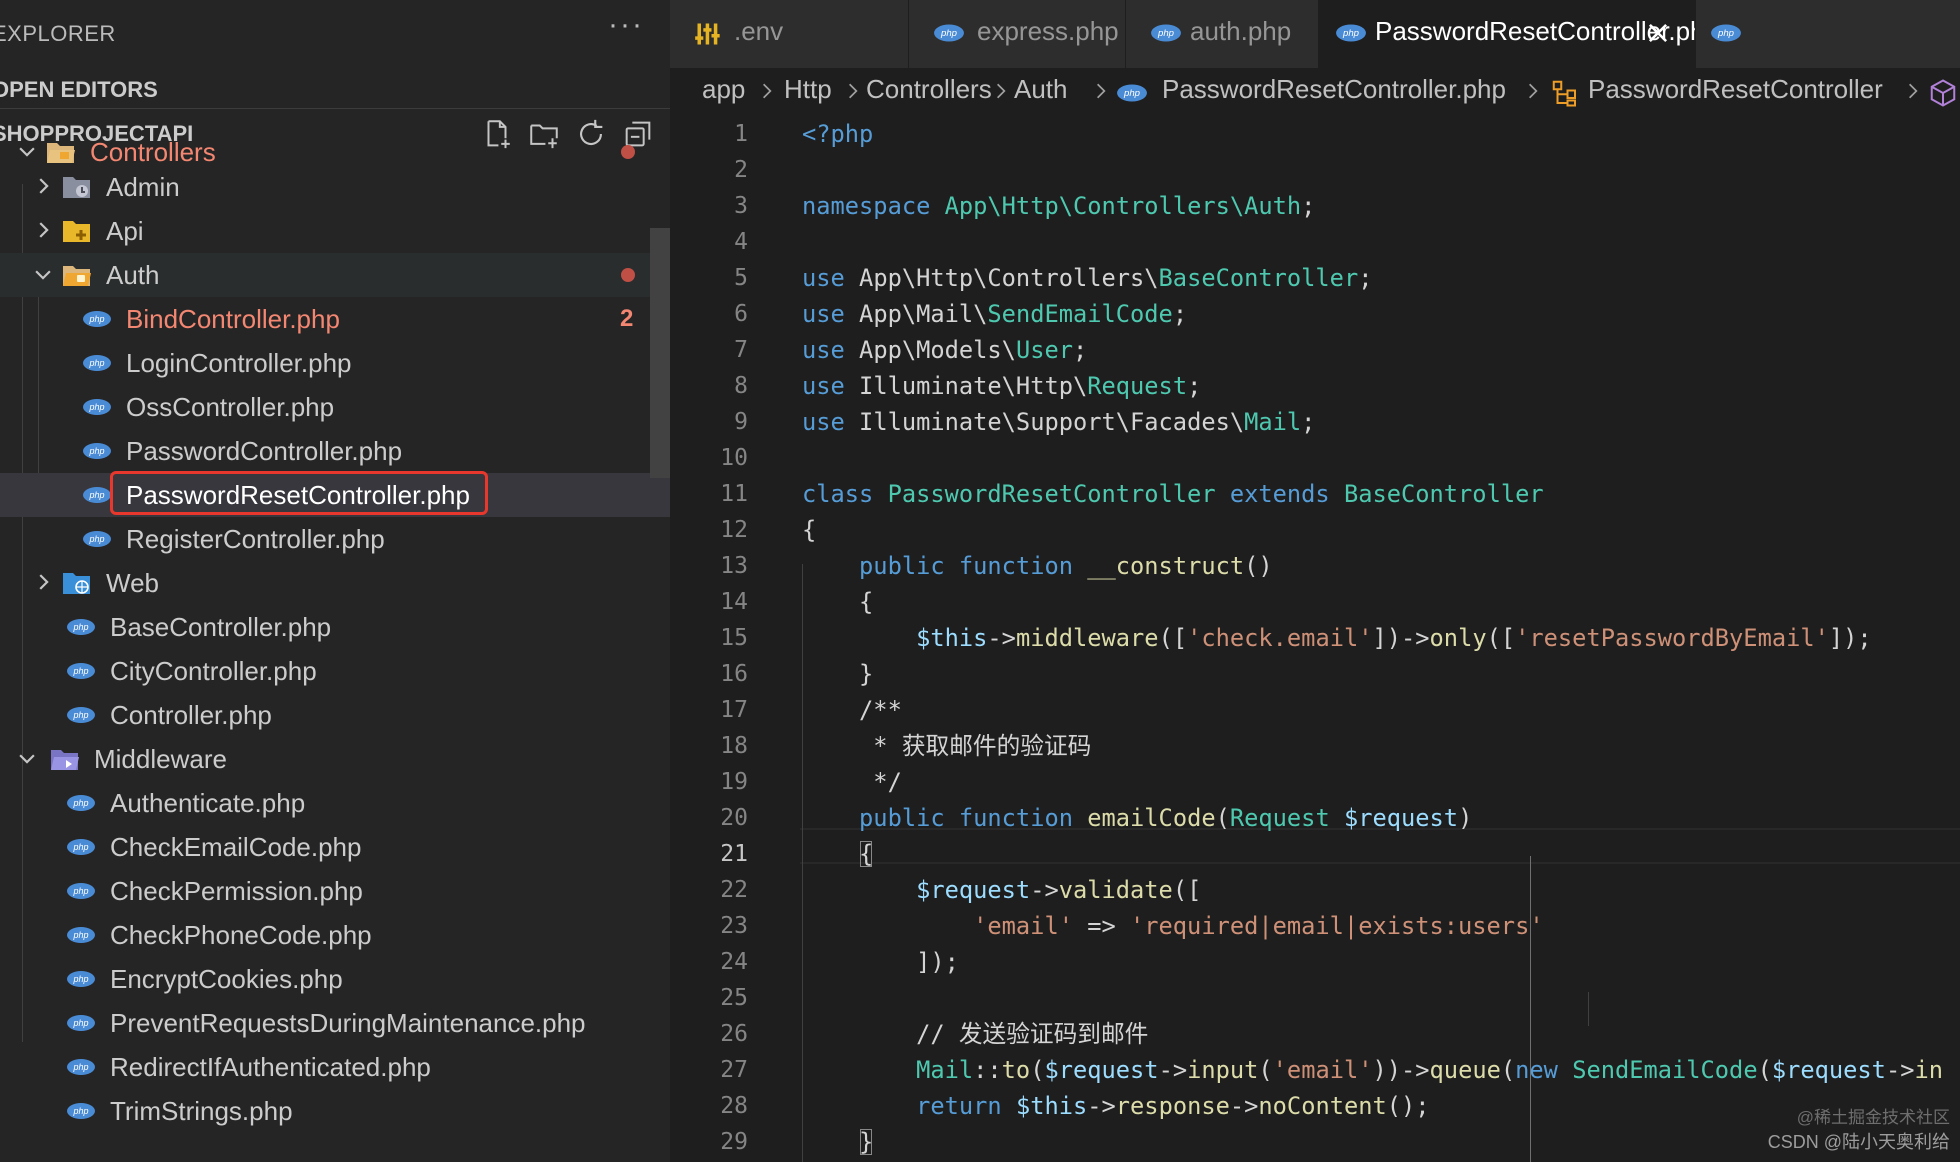 The image size is (1960, 1162). What do you see at coordinates (1315, 530) in the screenshot?
I see `code-line: 12 {` at bounding box center [1315, 530].